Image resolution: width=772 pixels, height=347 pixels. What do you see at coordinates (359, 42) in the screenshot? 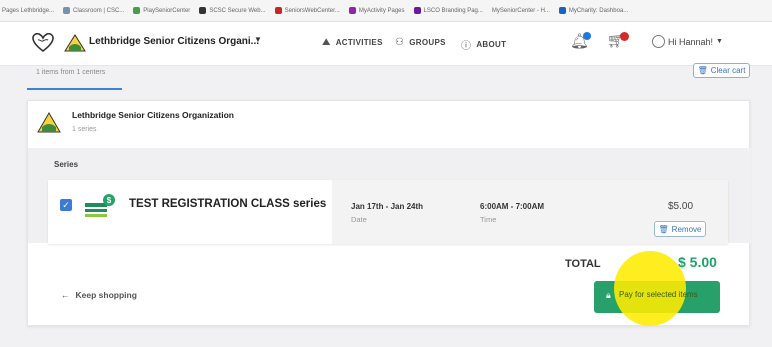
I see `nav-label: ACTIVITIES` at bounding box center [359, 42].